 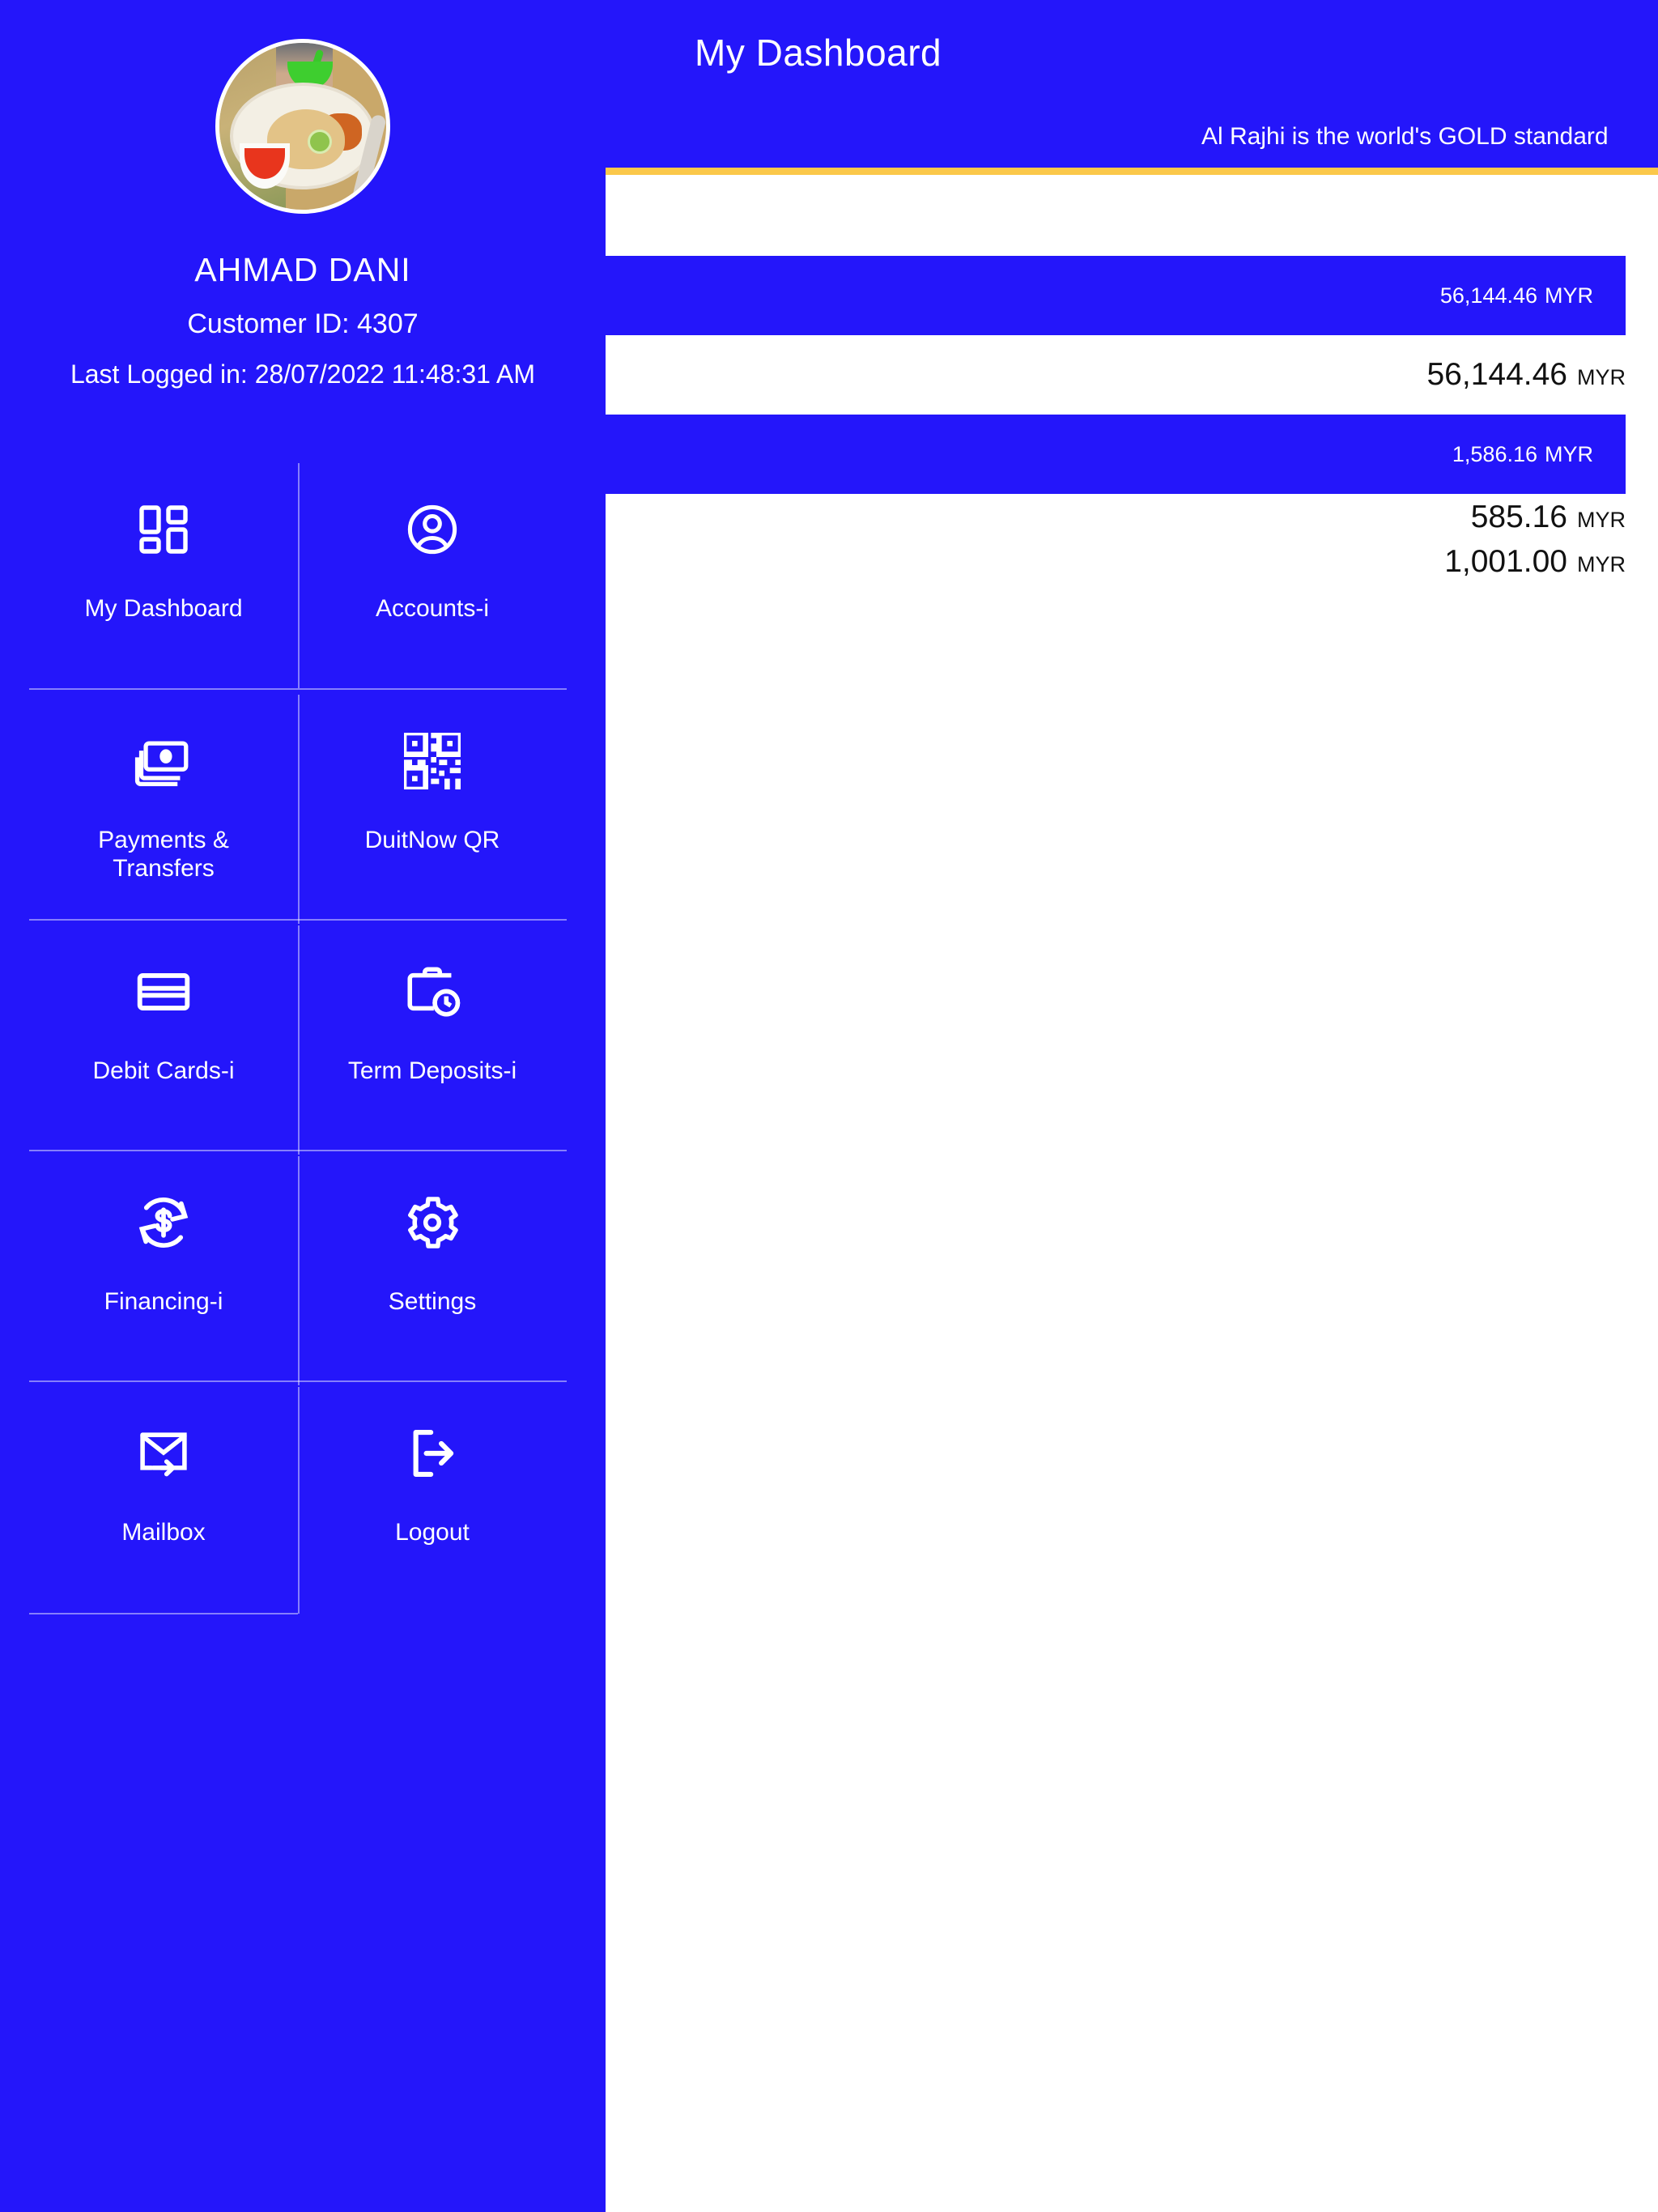 I want to click on sidebar-item-debit-cards-i: Debit Cards-i, so click(x=163, y=1036).